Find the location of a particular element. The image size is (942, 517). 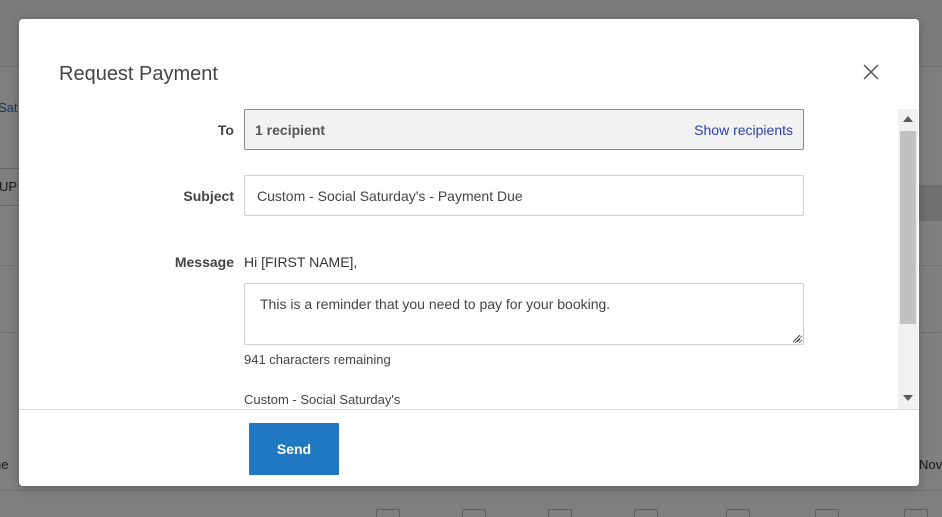

message-signature: Custom - Social Saturday's is located at coordinates (322, 399).